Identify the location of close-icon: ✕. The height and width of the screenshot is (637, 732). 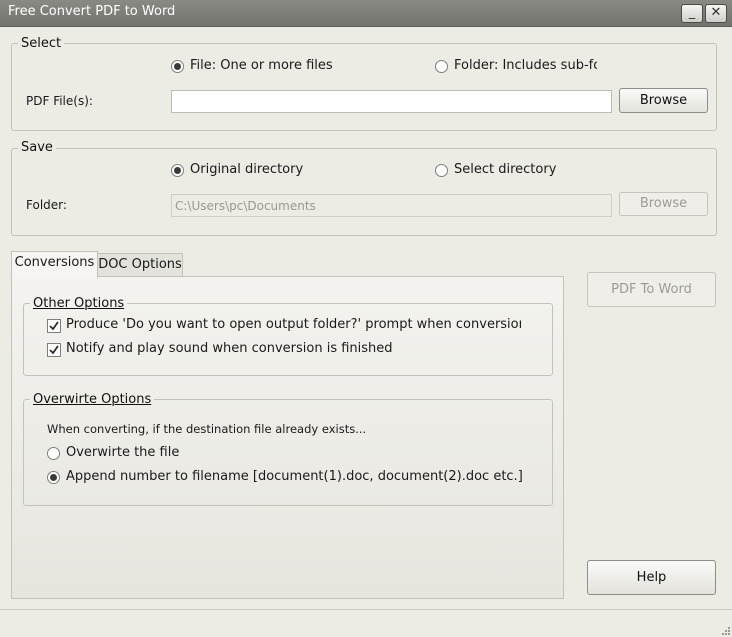
(716, 12).